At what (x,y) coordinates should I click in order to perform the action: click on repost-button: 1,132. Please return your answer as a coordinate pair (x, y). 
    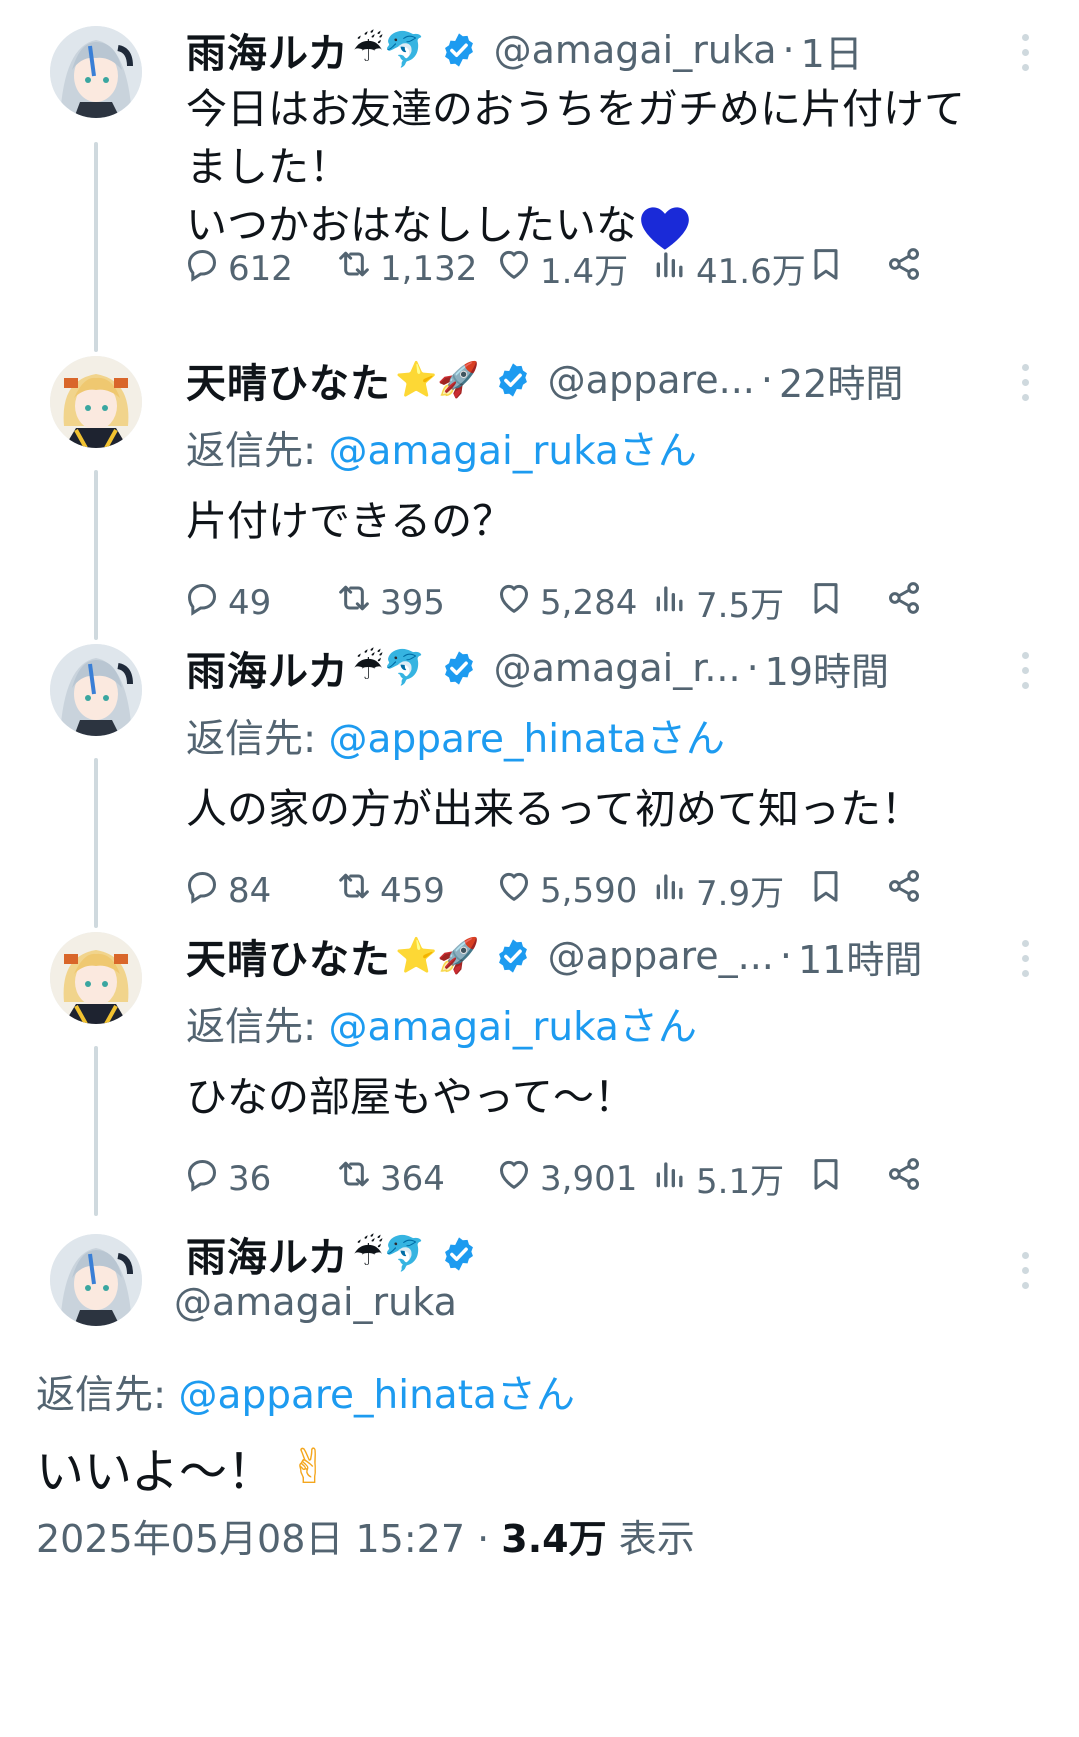
    Looking at the image, I should click on (405, 268).